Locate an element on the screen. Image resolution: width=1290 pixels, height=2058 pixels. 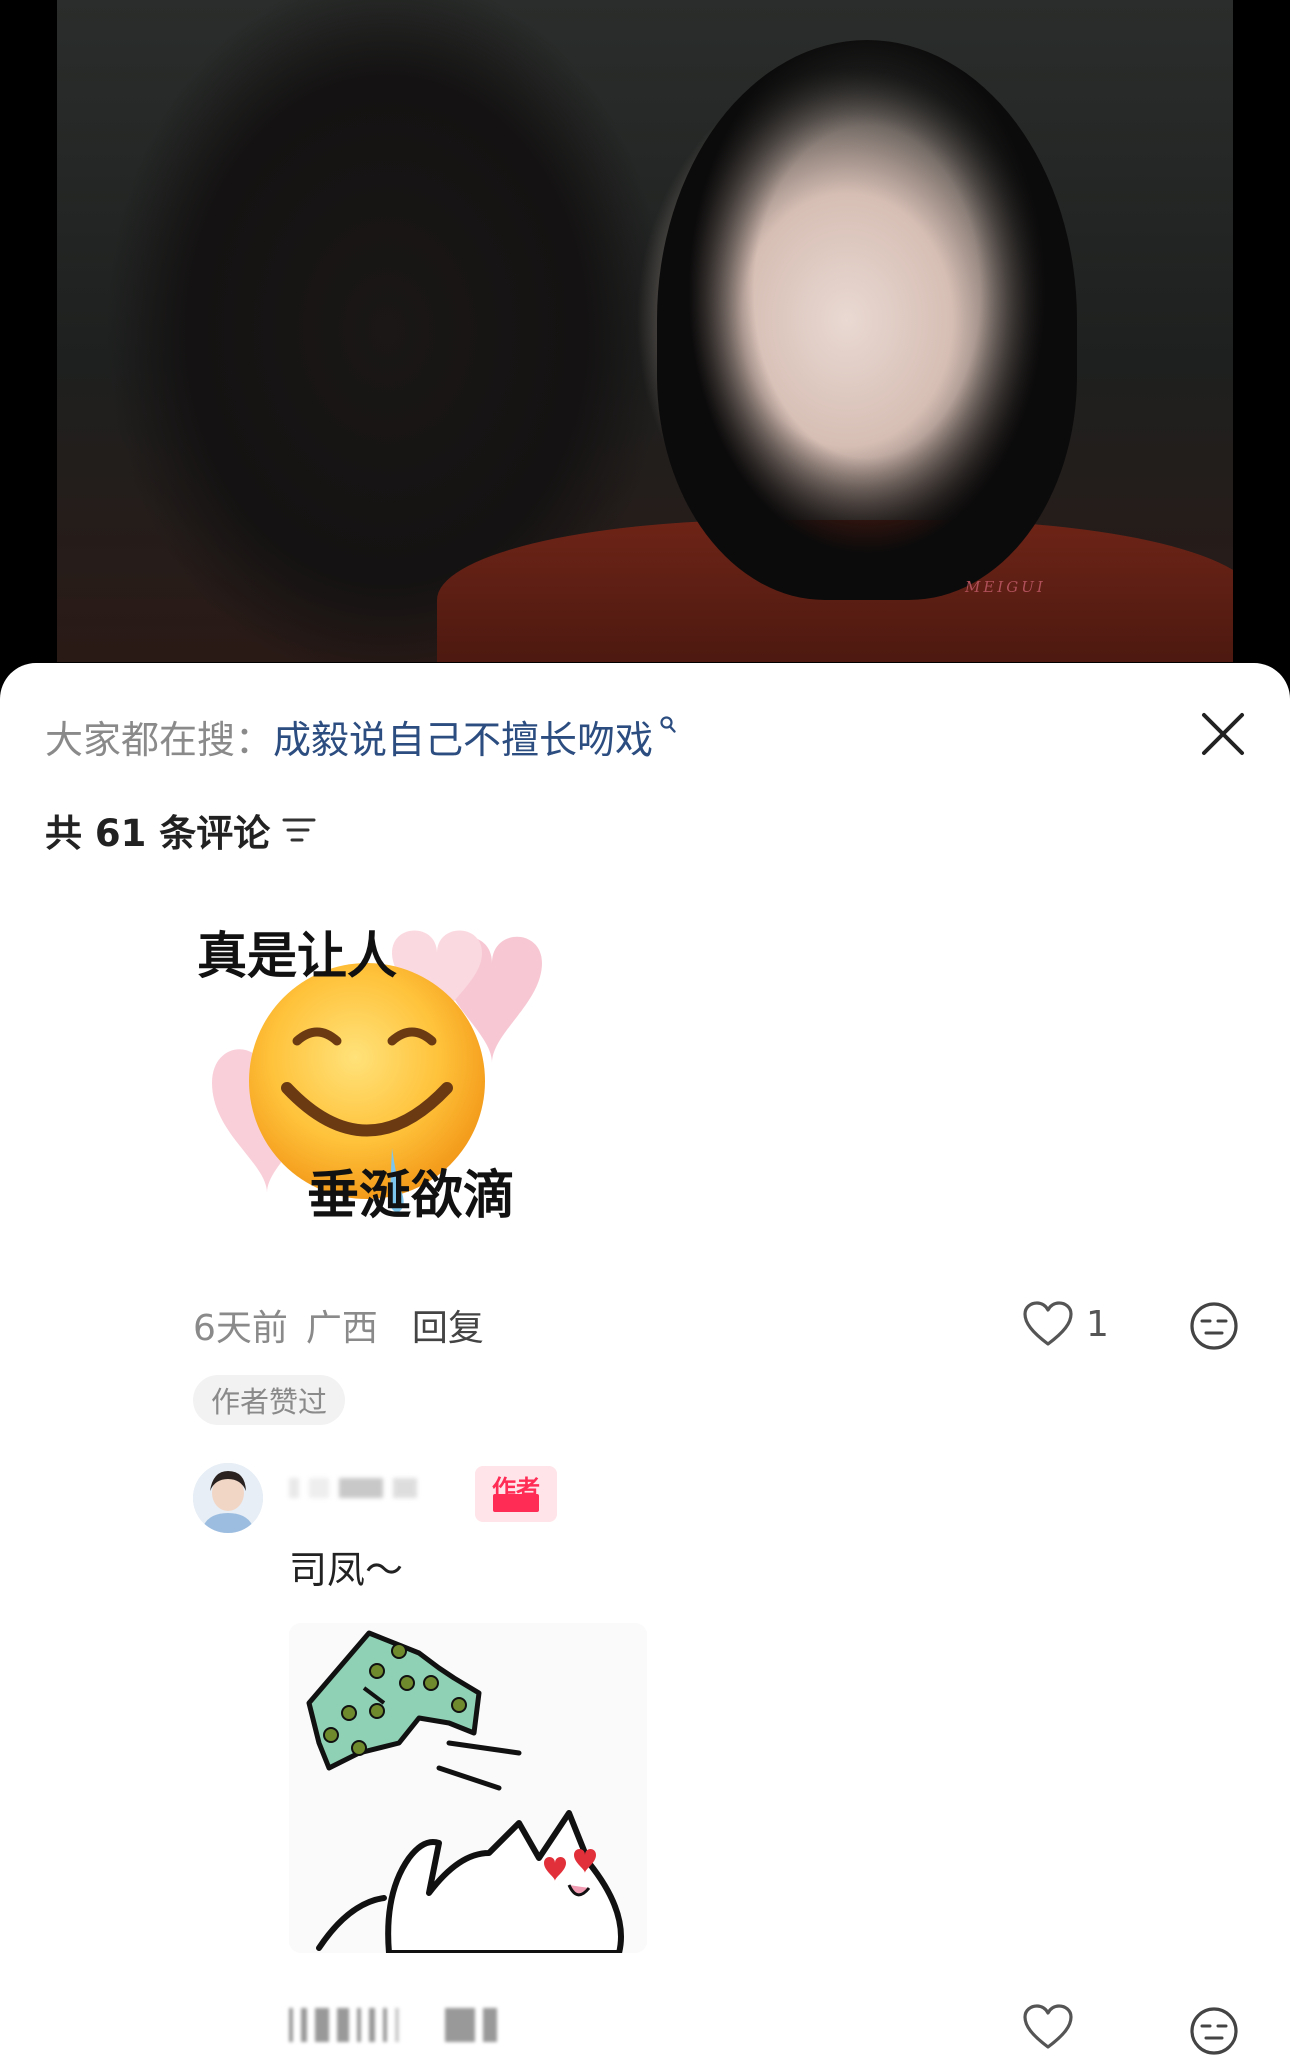
comment-time: 6天前 is located at coordinates (240, 1328).